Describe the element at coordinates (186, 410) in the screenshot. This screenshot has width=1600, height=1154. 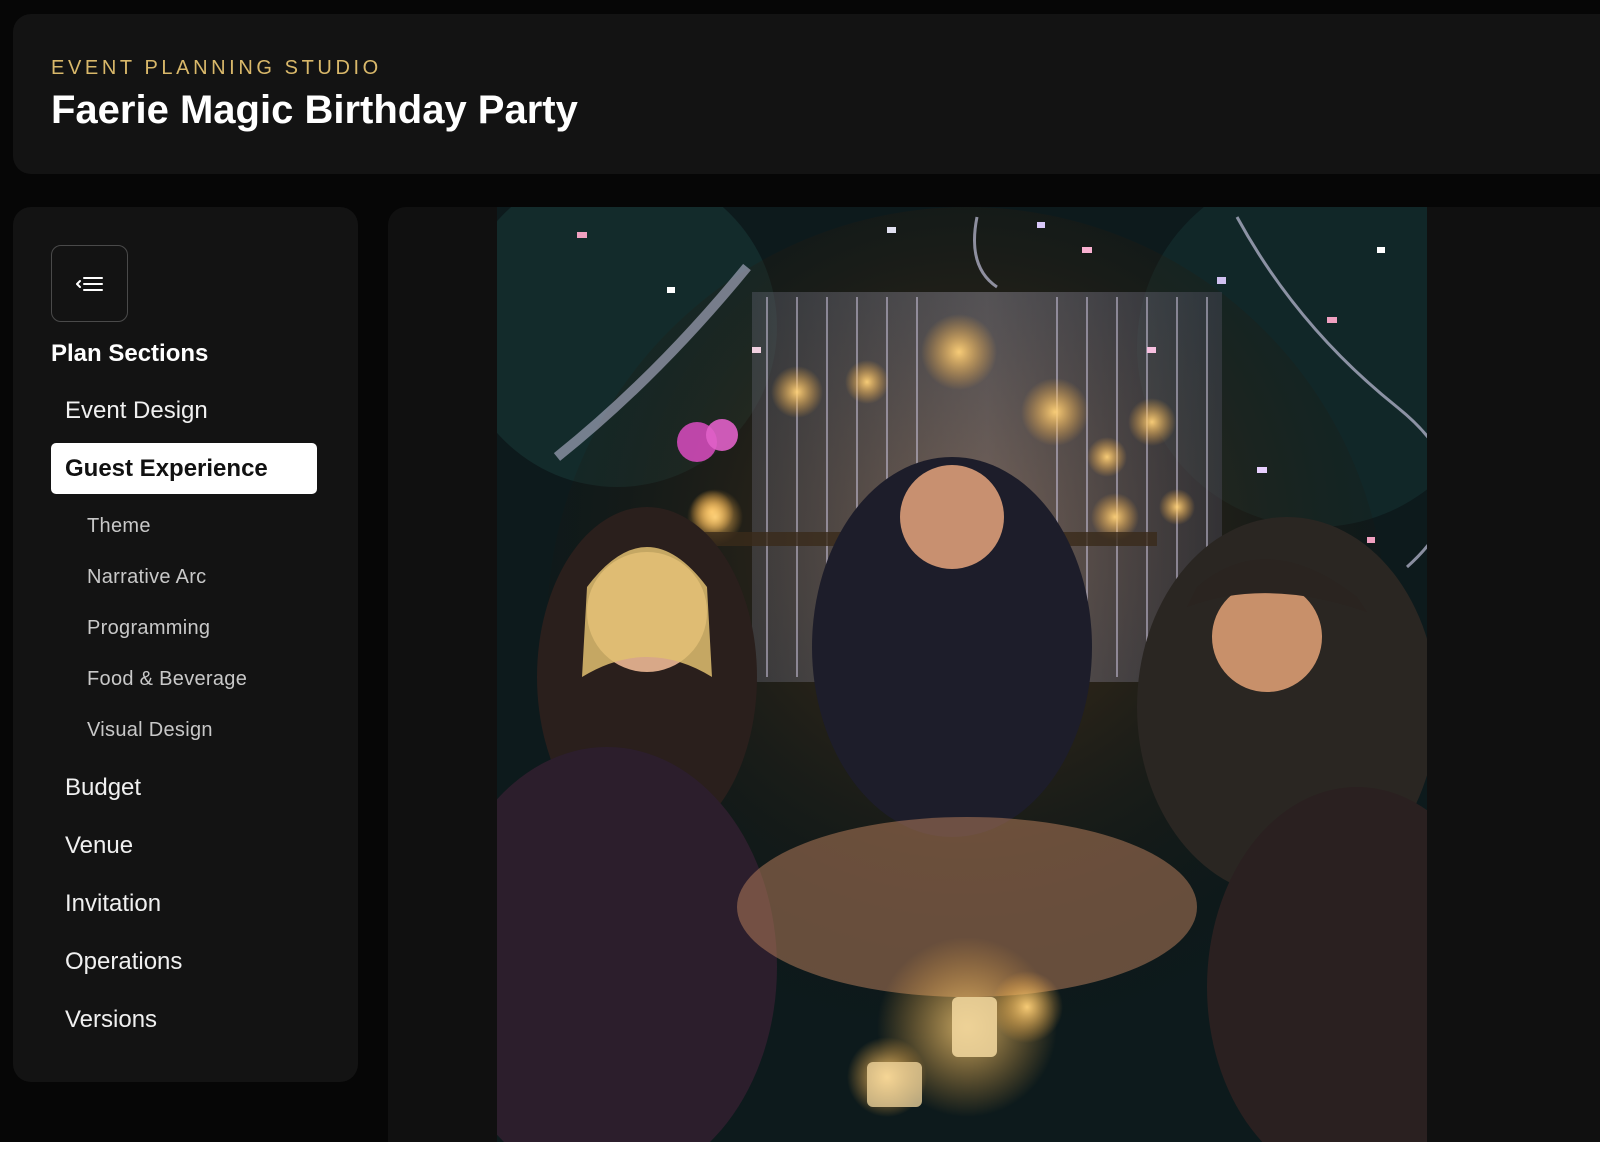
I see `sidebar-item-event-design: Event Design` at that location.